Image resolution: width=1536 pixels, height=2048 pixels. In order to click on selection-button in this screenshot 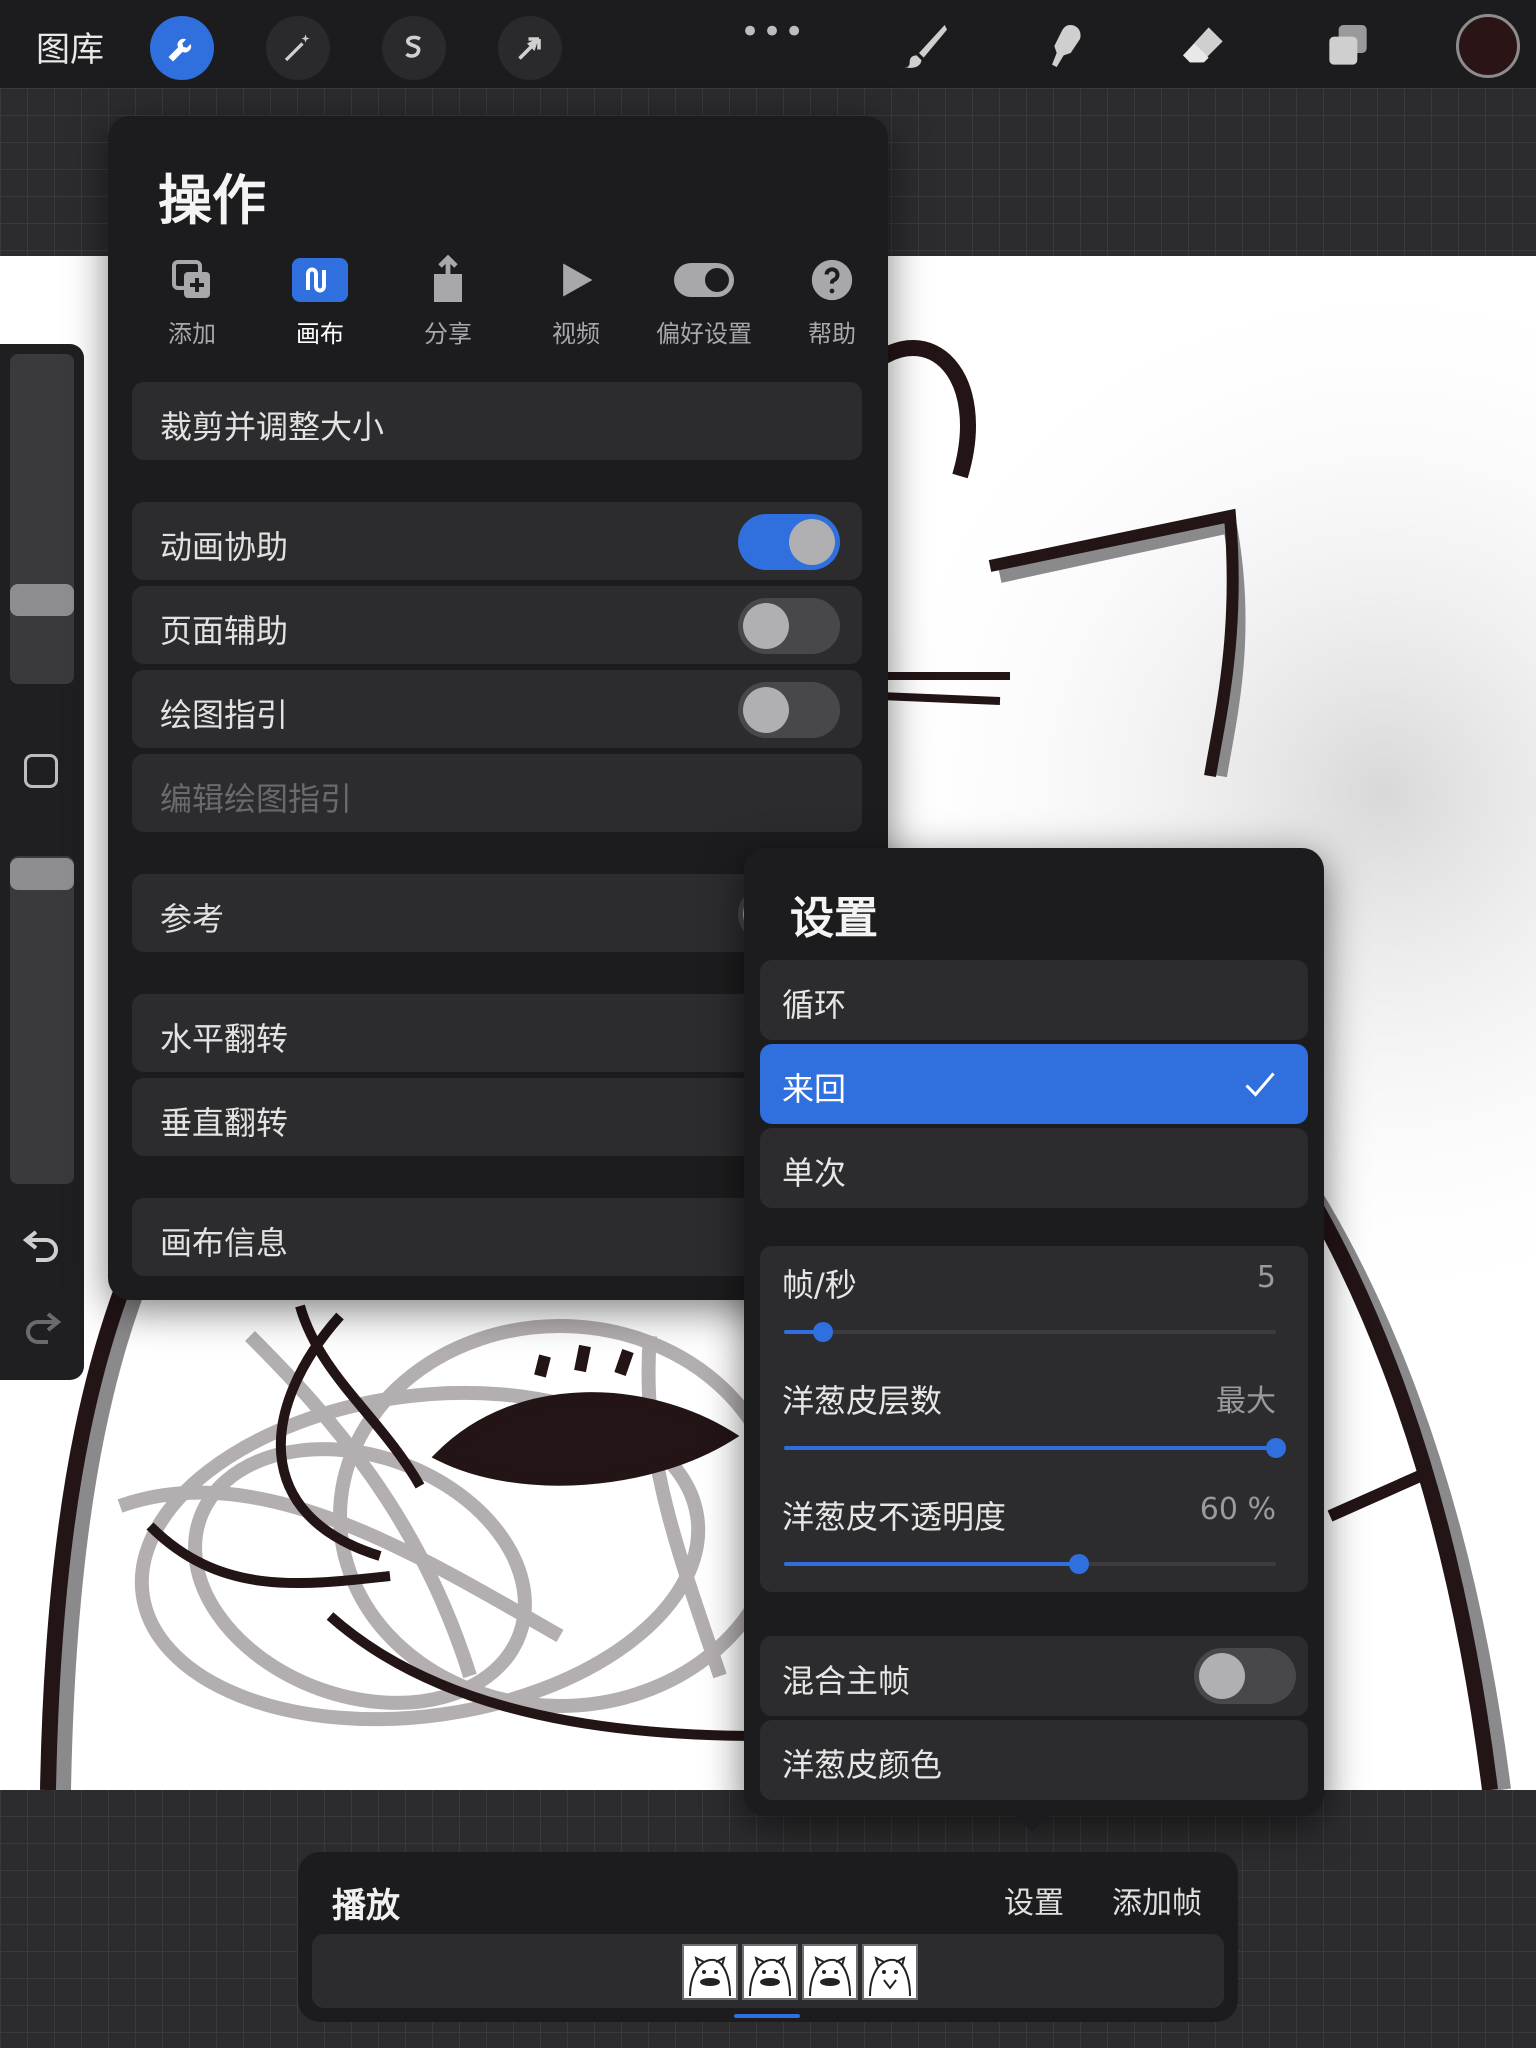, I will do `click(414, 48)`.